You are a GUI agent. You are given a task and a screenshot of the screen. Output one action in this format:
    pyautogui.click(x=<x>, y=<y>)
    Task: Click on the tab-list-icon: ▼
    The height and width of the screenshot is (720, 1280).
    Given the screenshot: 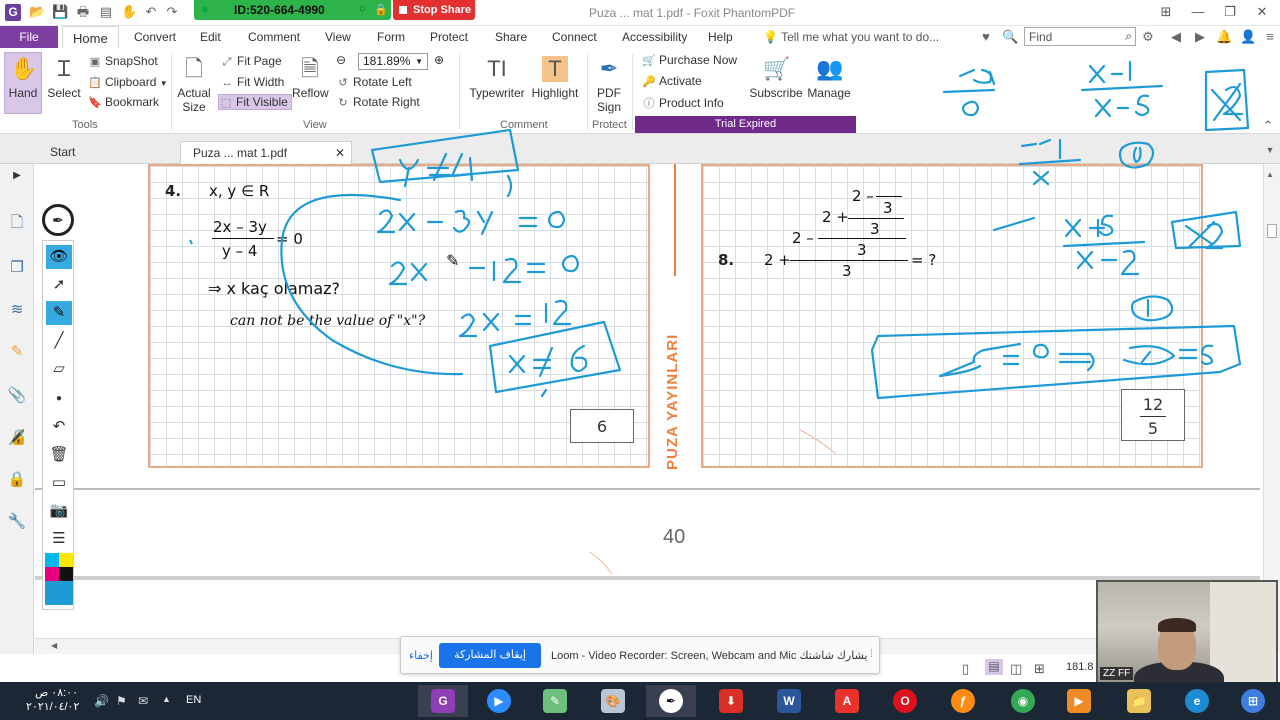 What is the action you would take?
    pyautogui.click(x=1270, y=150)
    